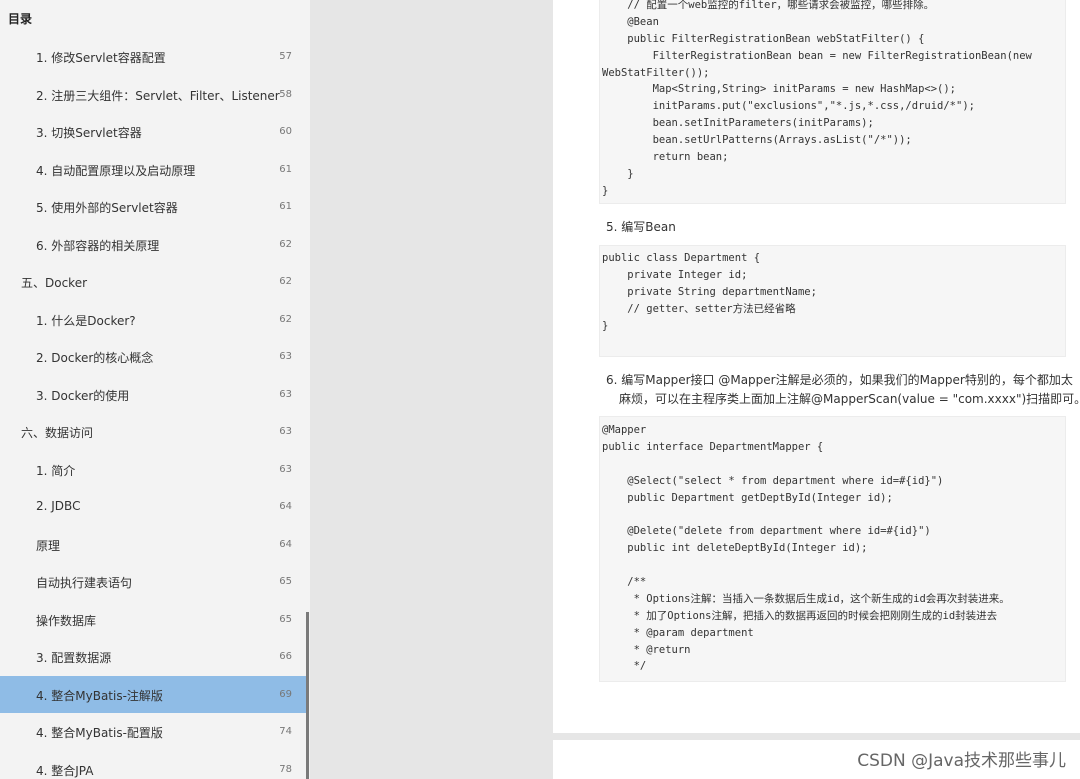  Describe the element at coordinates (709, 291) in the screenshot. I see `code-line: private String departmentName;` at that location.